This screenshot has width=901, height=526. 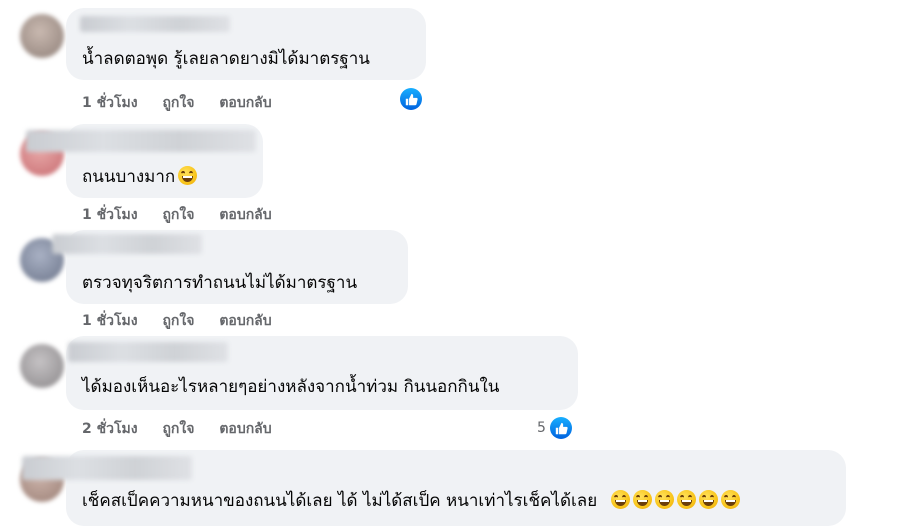 I want to click on comment-bubble: ถนนบางมาก, so click(x=144, y=161).